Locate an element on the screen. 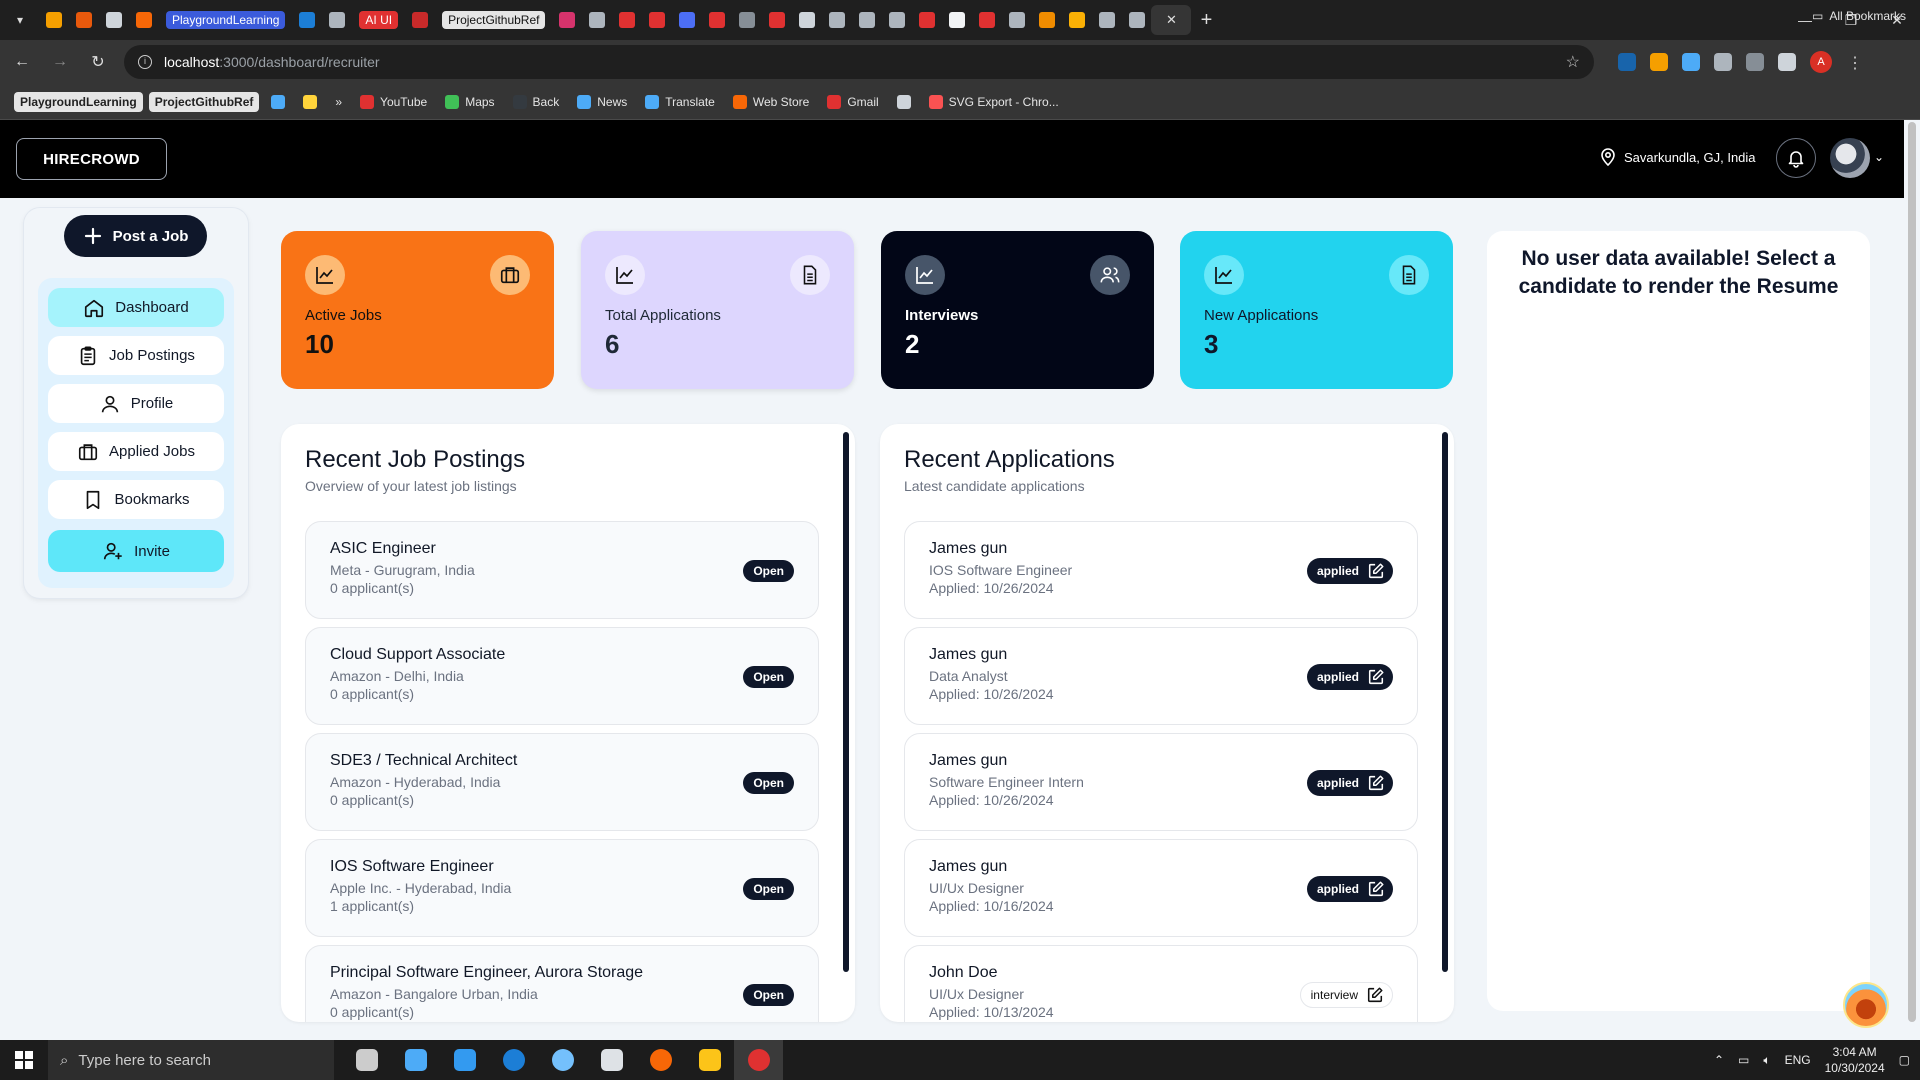 This screenshot has height=1080, width=1920. bookmark-item: » is located at coordinates (338, 102).